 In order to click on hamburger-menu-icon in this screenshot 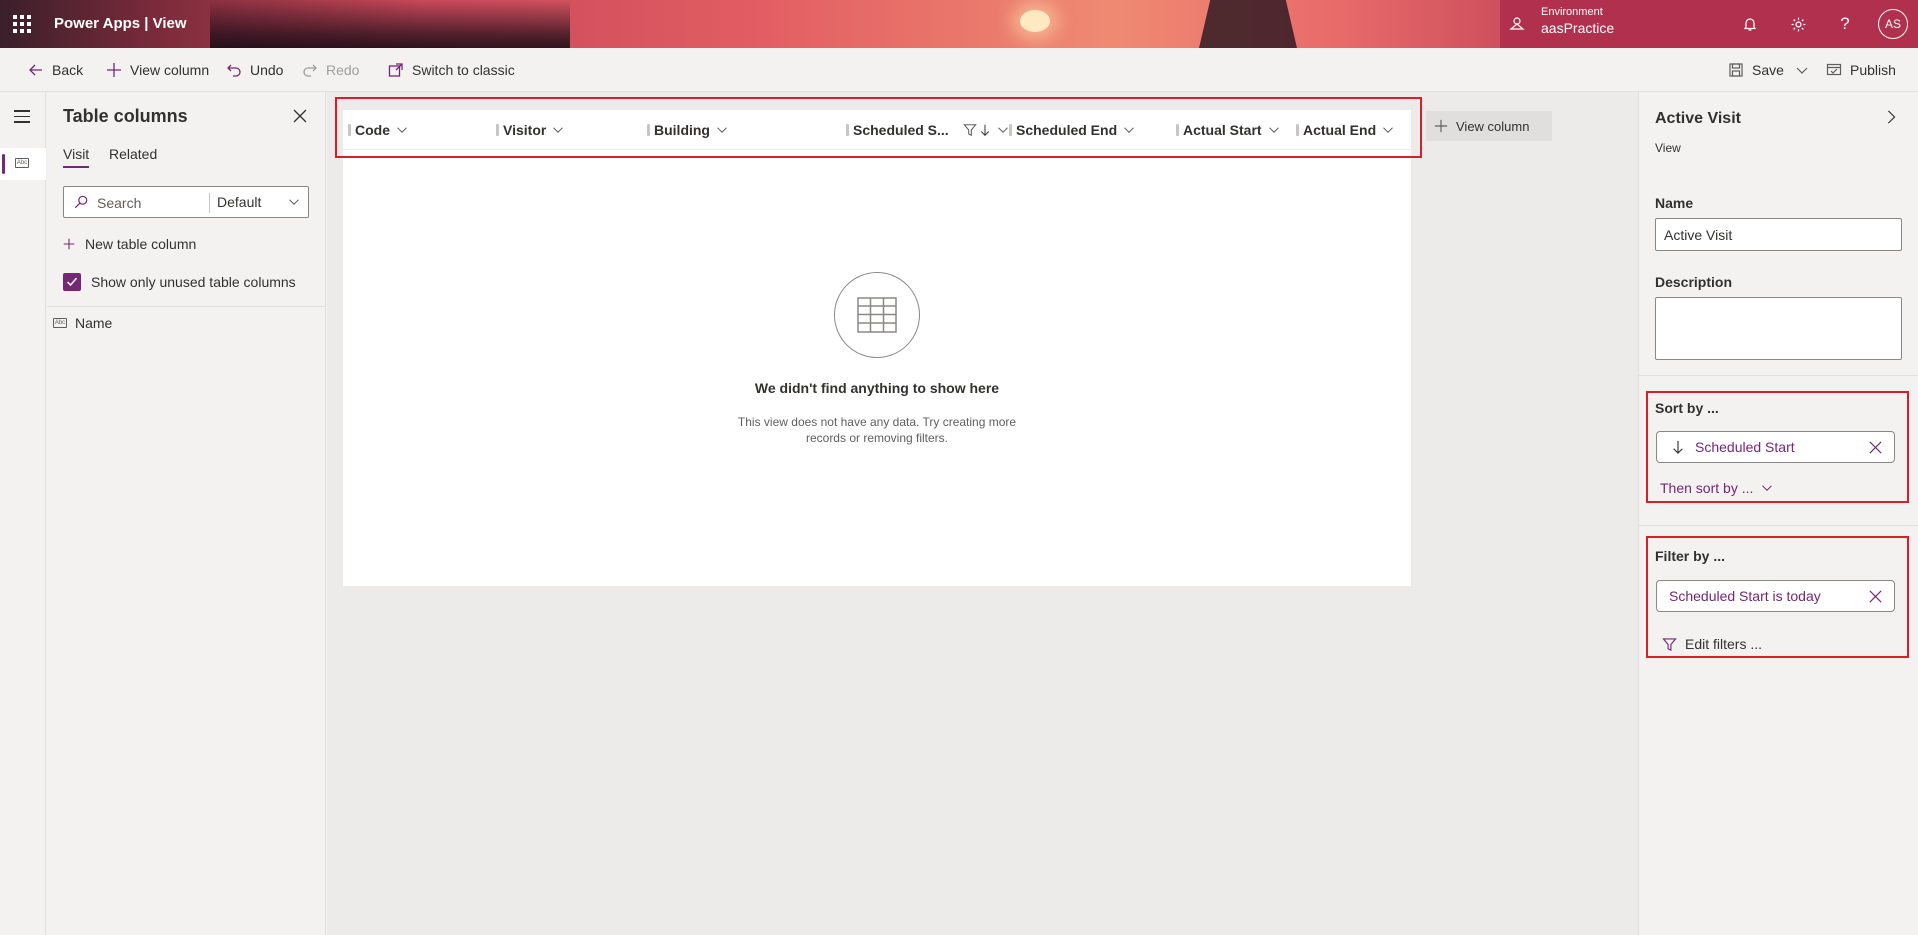, I will do `click(22, 116)`.